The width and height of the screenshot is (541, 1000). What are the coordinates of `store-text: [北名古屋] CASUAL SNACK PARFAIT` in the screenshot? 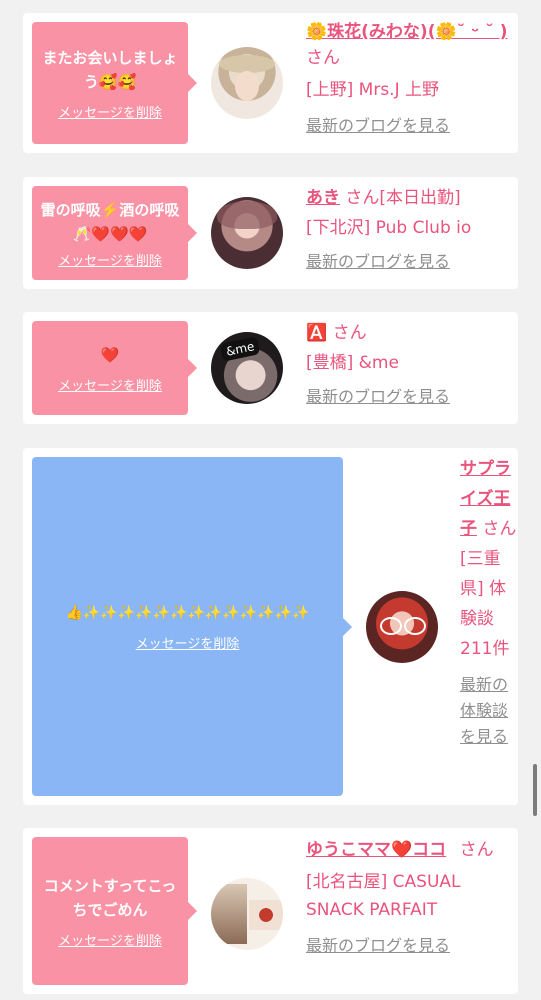 It's located at (383, 896).